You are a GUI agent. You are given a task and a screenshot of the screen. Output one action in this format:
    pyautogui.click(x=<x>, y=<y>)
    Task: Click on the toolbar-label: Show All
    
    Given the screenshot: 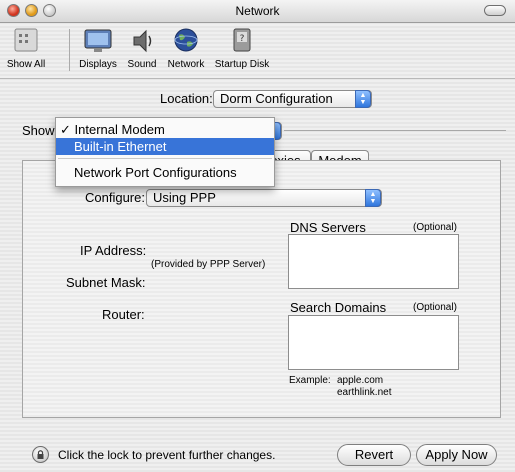 What is the action you would take?
    pyautogui.click(x=26, y=64)
    